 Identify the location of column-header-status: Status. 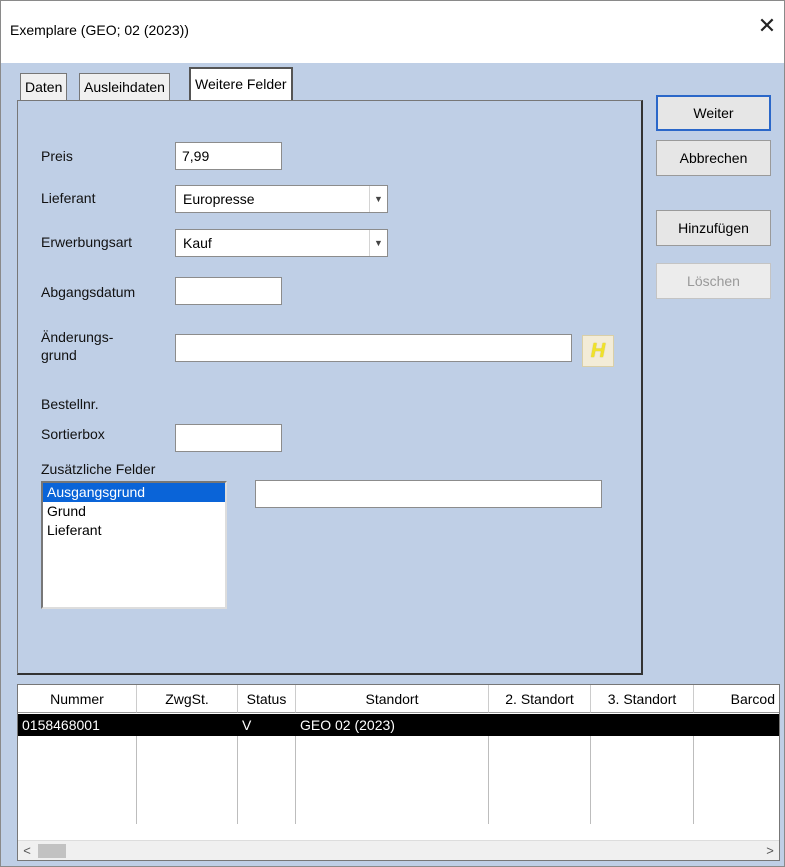
(267, 699).